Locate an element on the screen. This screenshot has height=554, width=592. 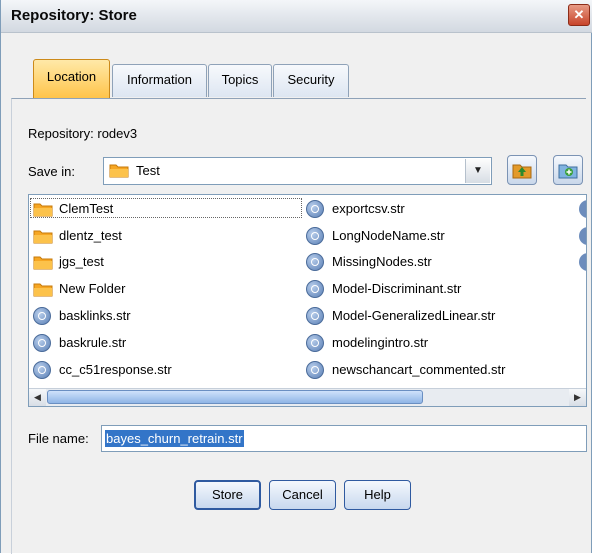
help-button: Help is located at coordinates (377, 495).